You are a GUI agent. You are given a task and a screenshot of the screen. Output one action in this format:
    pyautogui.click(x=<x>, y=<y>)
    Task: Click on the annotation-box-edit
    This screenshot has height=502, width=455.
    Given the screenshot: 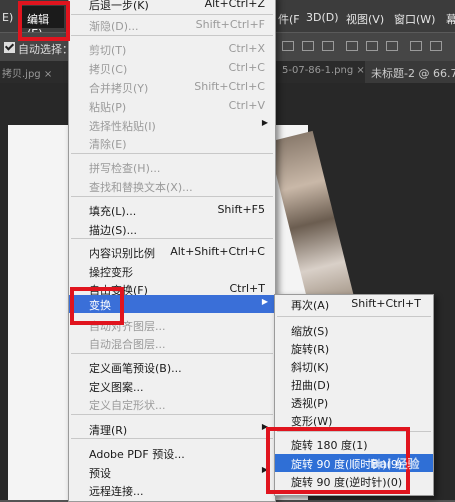 What is the action you would take?
    pyautogui.click(x=44, y=21)
    